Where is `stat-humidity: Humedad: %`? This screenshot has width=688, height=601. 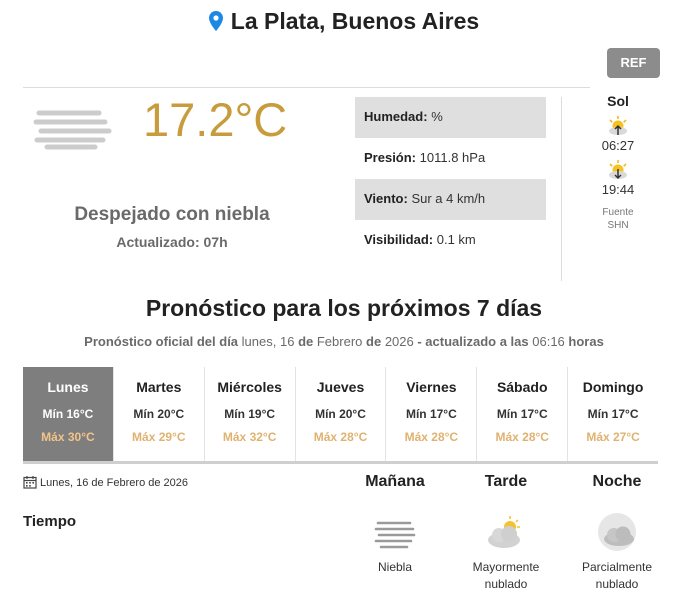 stat-humidity: Humedad: % is located at coordinates (450, 117).